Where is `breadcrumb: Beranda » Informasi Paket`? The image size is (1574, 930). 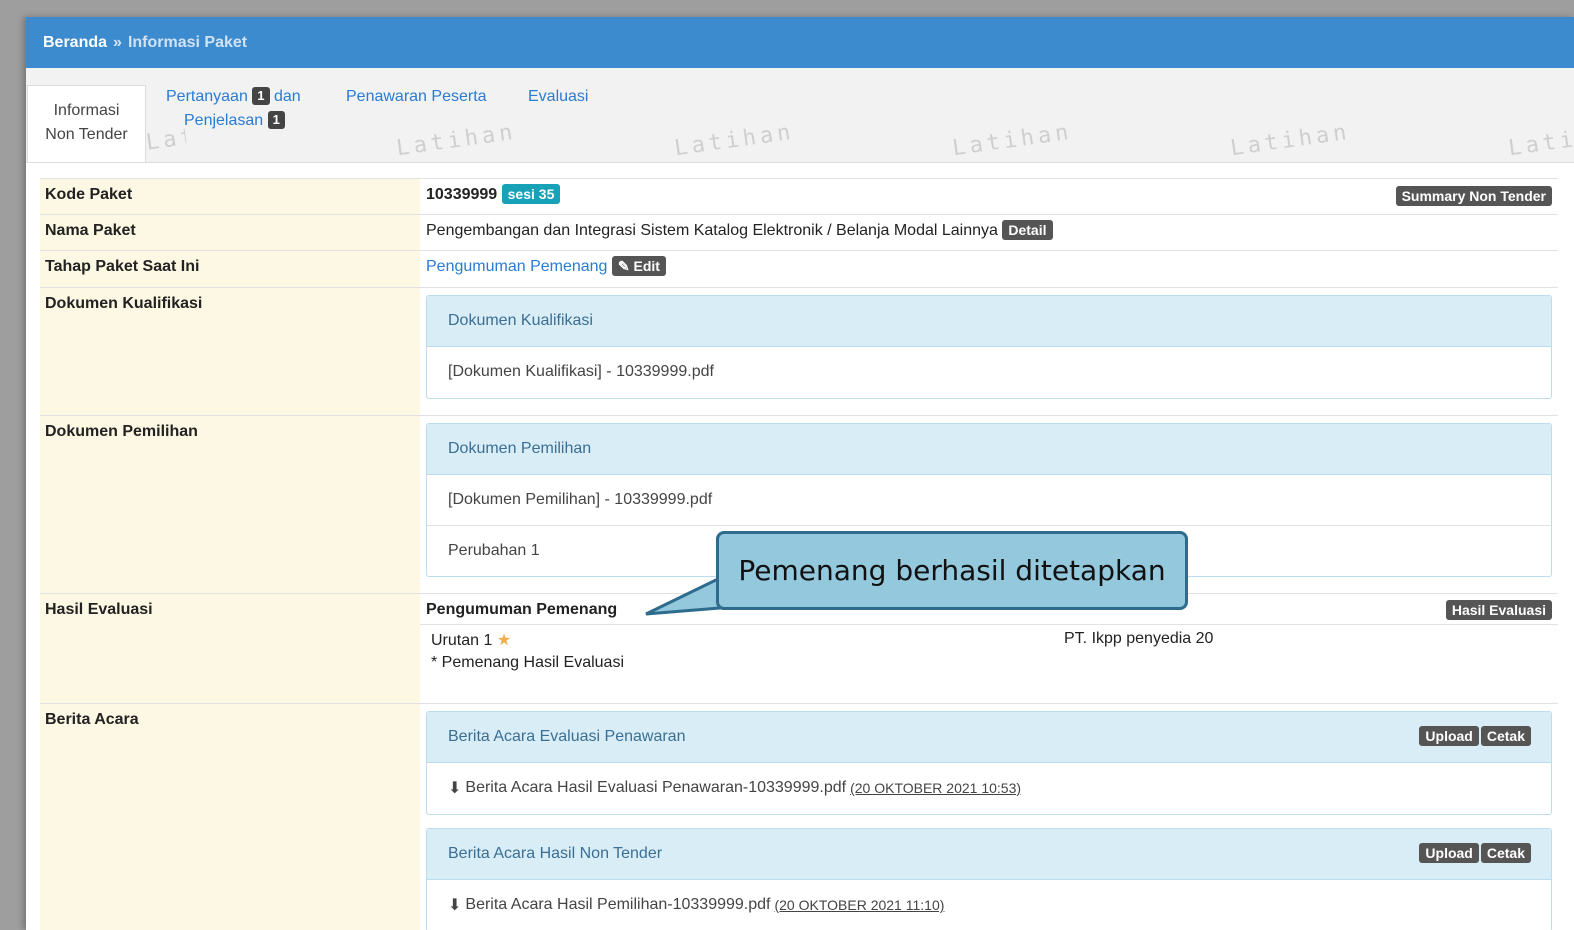 breadcrumb: Beranda » Informasi Paket is located at coordinates (800, 42).